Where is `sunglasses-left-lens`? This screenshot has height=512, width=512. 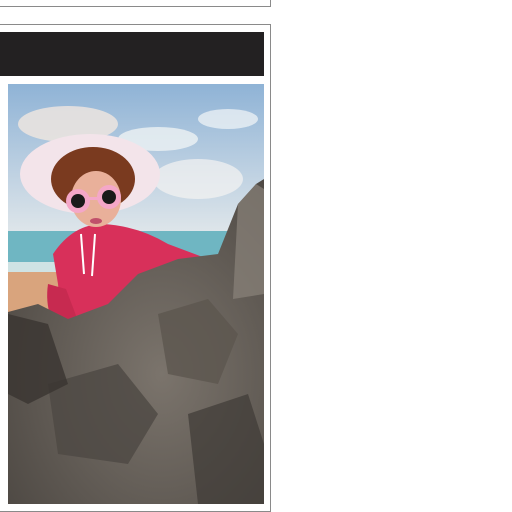 sunglasses-left-lens is located at coordinates (78, 201).